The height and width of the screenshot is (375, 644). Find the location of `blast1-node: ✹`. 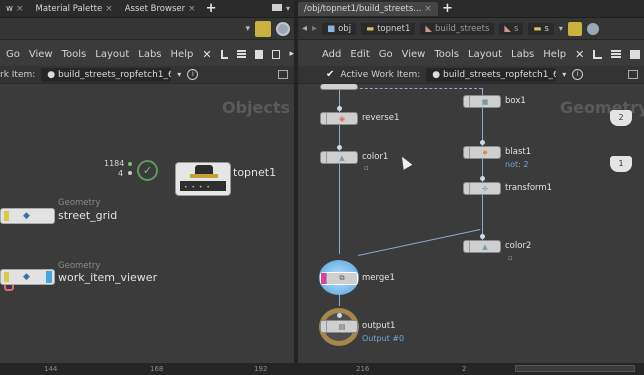

blast1-node: ✹ is located at coordinates (482, 152).